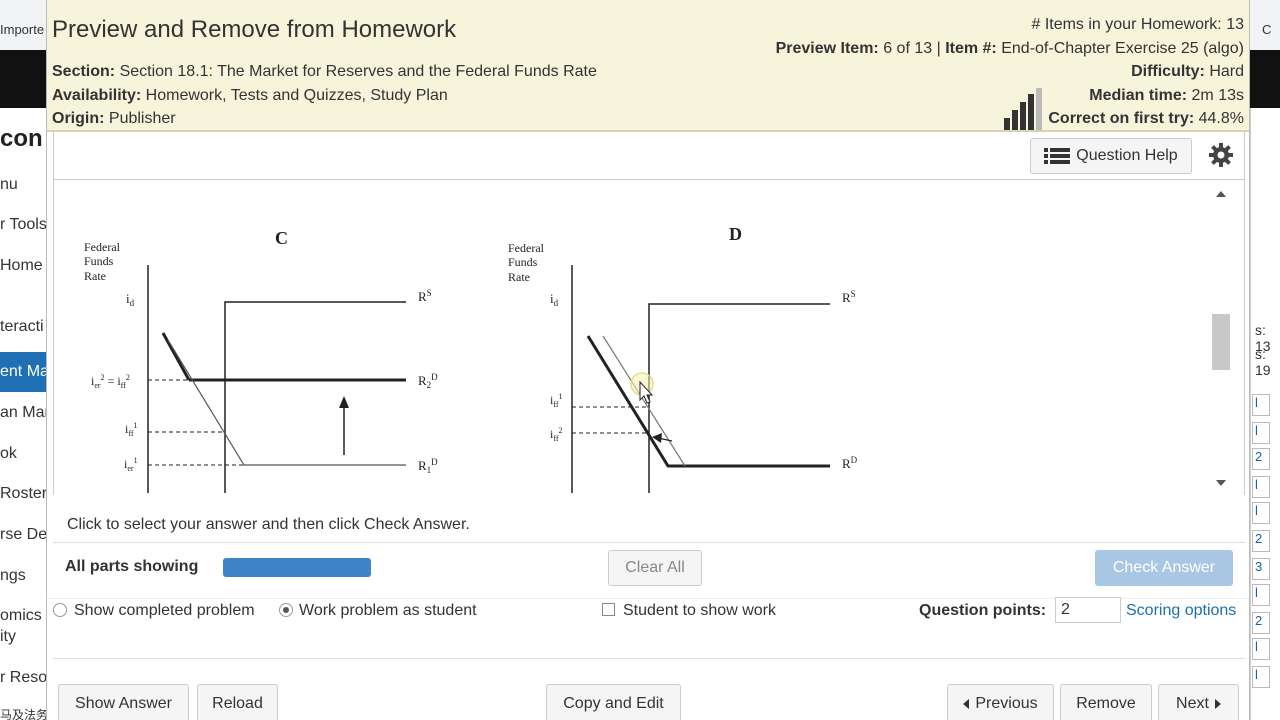 The height and width of the screenshot is (720, 1280). What do you see at coordinates (425, 296) in the screenshot?
I see `graph-c-rs-label: RS` at bounding box center [425, 296].